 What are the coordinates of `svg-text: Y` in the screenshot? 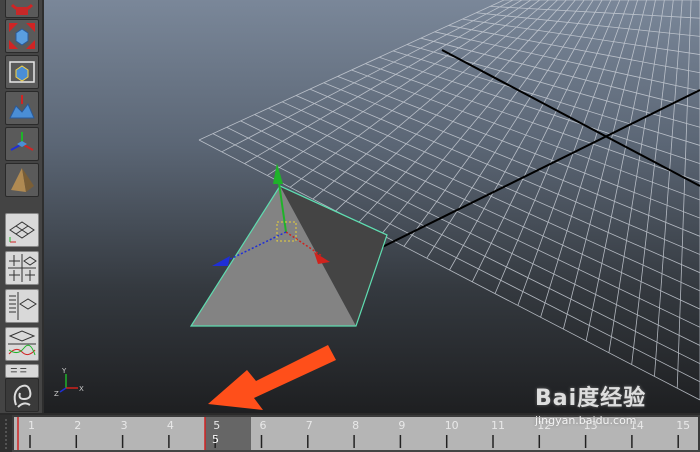 It's located at (64, 371).